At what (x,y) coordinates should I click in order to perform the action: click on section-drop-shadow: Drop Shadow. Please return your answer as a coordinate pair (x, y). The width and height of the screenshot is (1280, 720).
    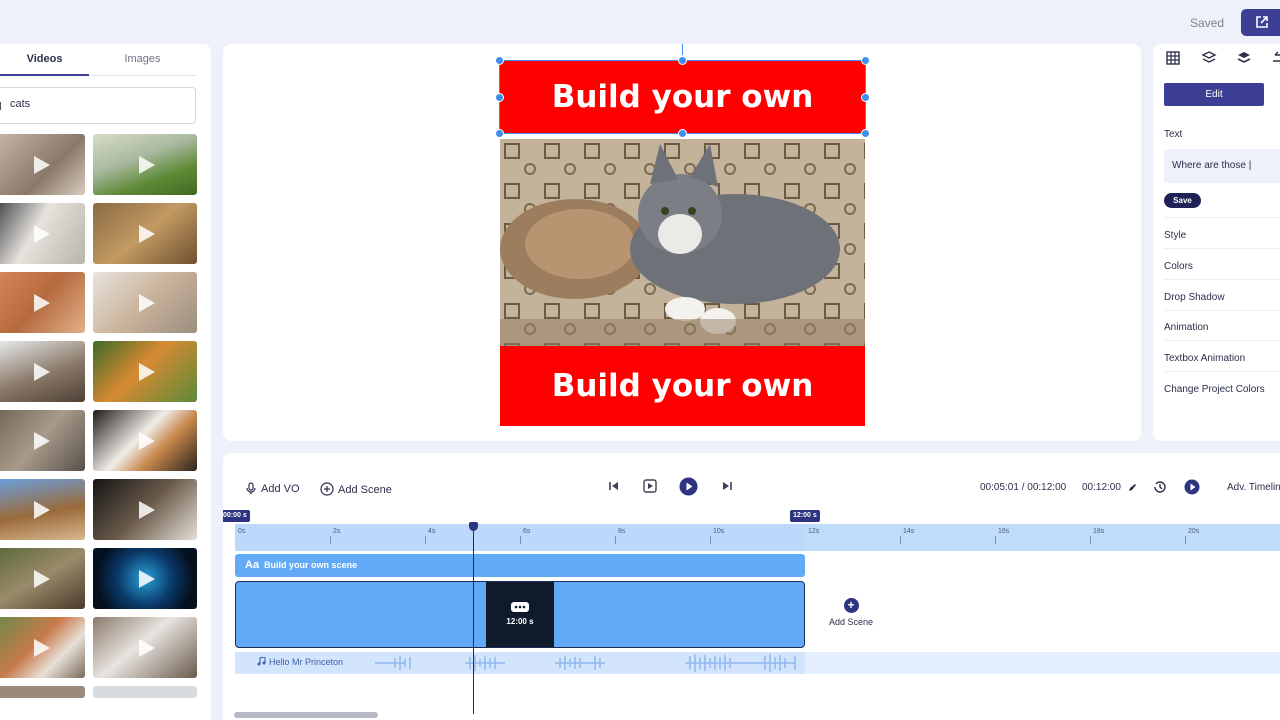
    Looking at the image, I should click on (1194, 297).